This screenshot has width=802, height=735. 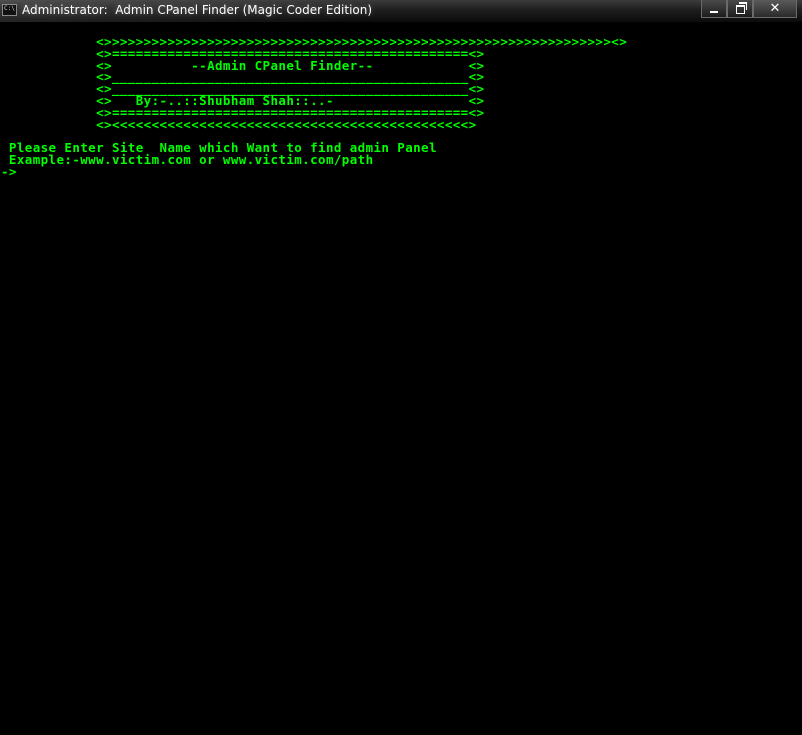 What do you see at coordinates (714, 9) in the screenshot?
I see `minimize-button` at bounding box center [714, 9].